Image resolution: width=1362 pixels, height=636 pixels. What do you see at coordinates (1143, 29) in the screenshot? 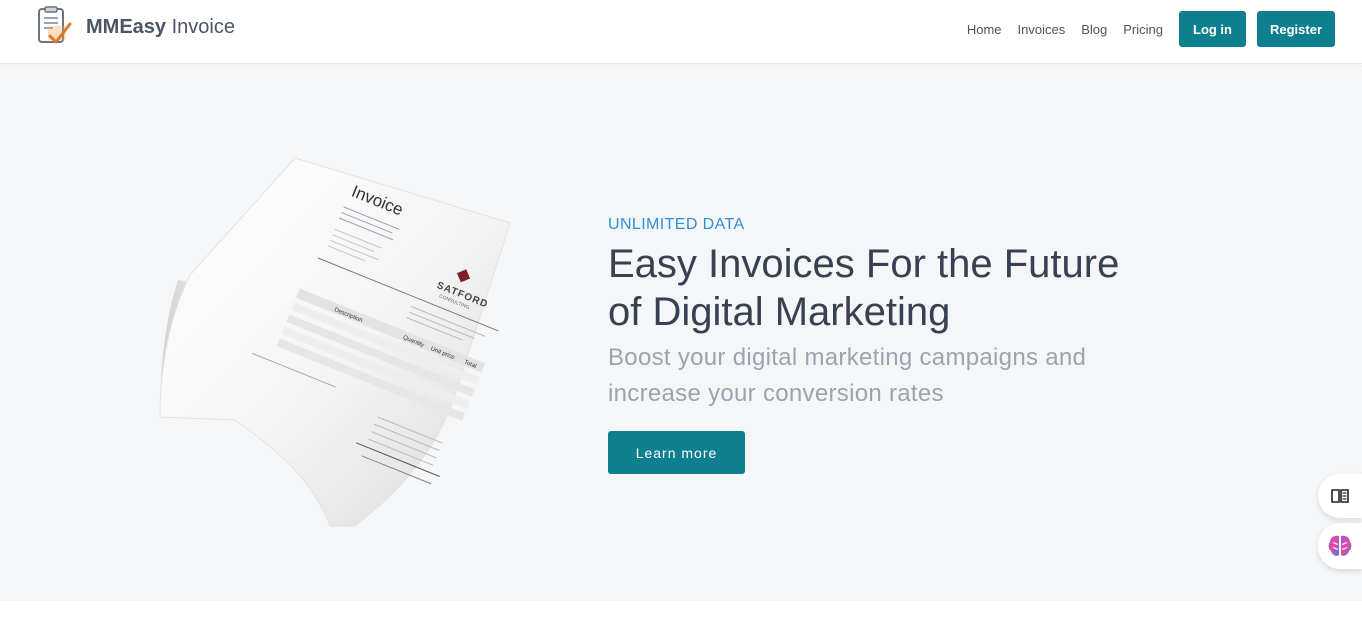
I see `nav-pricing: Pricing` at bounding box center [1143, 29].